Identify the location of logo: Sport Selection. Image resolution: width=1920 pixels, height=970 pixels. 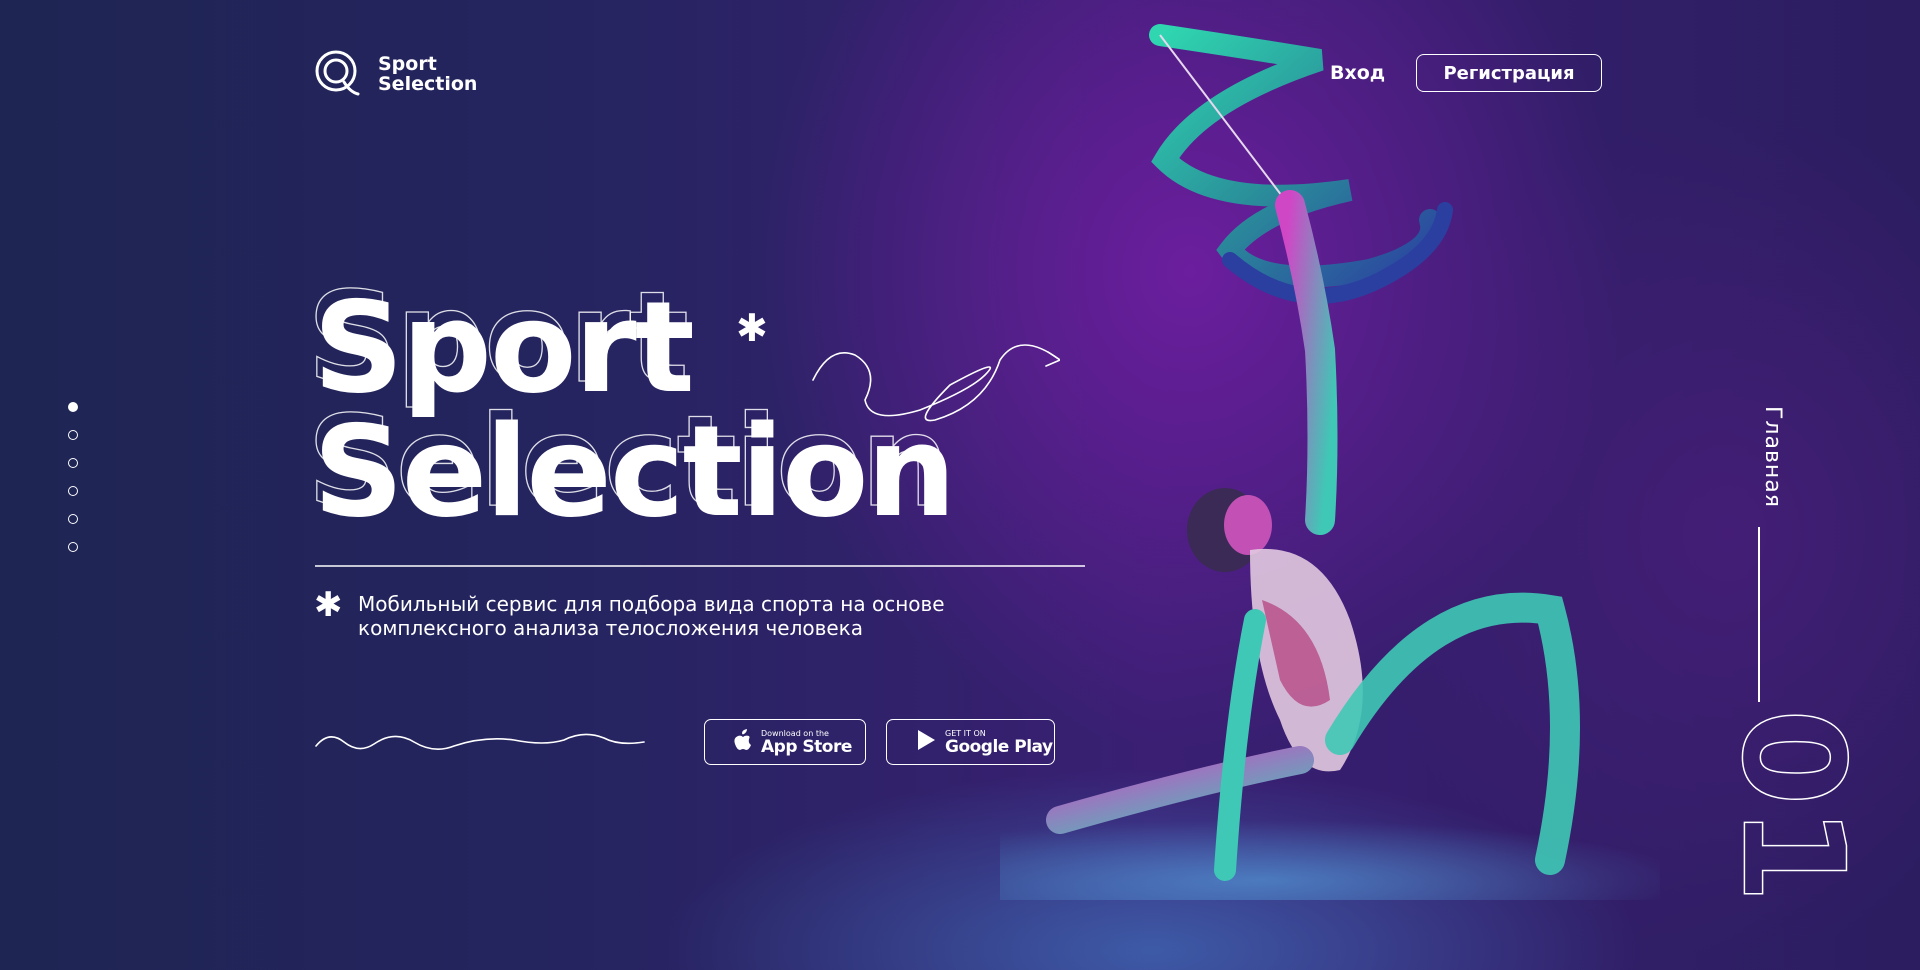
(395, 74).